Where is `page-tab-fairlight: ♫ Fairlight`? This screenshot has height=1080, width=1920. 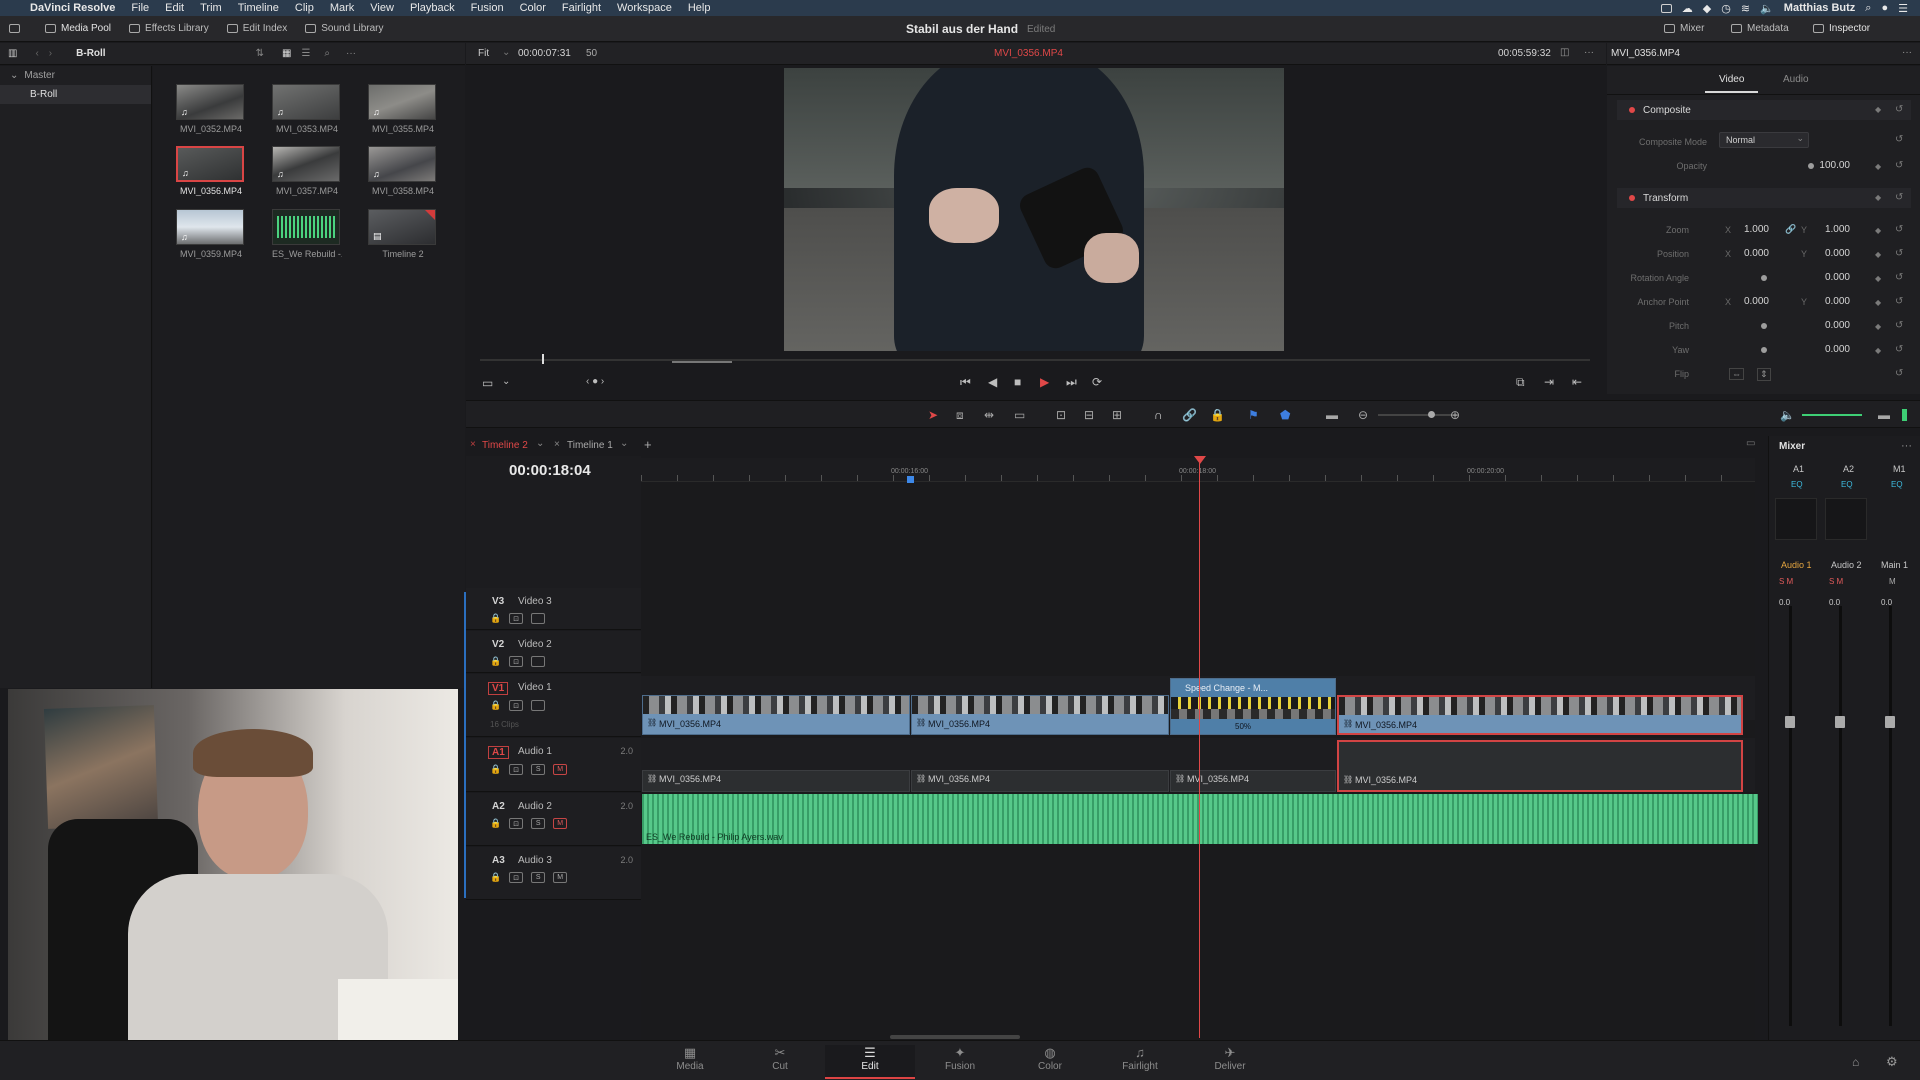
page-tab-fairlight: ♫ Fairlight is located at coordinates (1140, 1062).